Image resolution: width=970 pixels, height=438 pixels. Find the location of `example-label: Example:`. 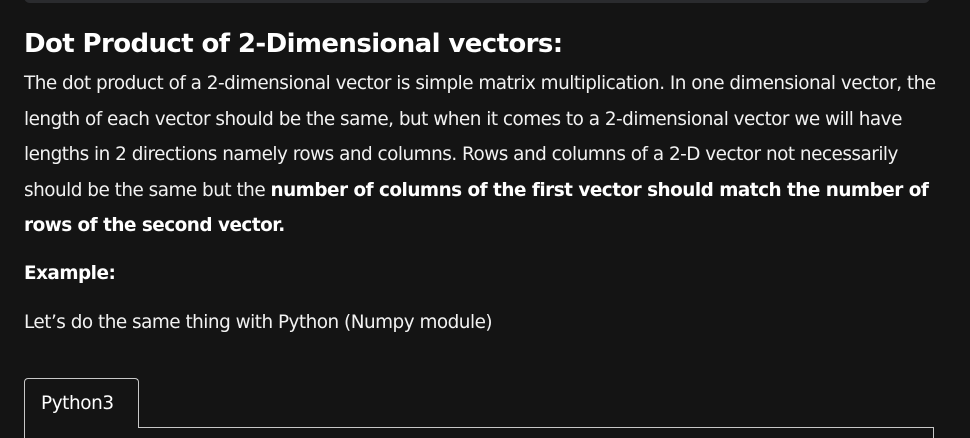

example-label: Example: is located at coordinates (70, 273).